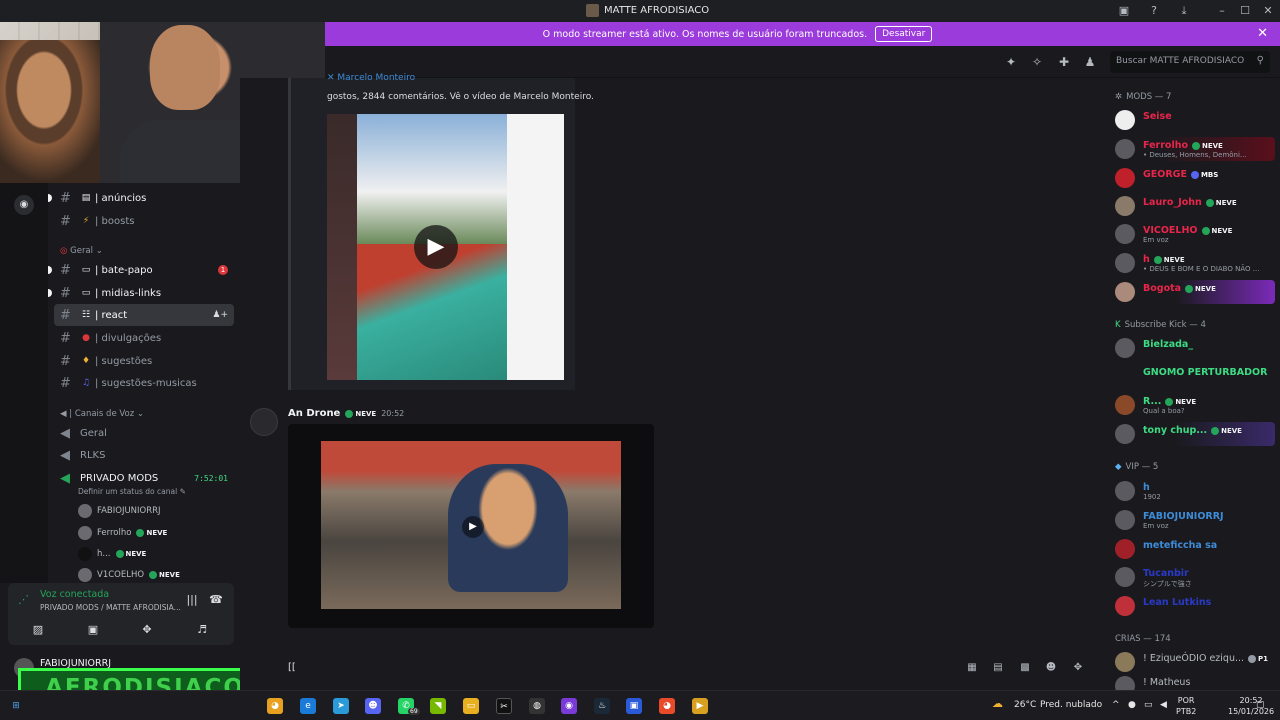  I want to click on member-item: Seise, so click(1192, 120).